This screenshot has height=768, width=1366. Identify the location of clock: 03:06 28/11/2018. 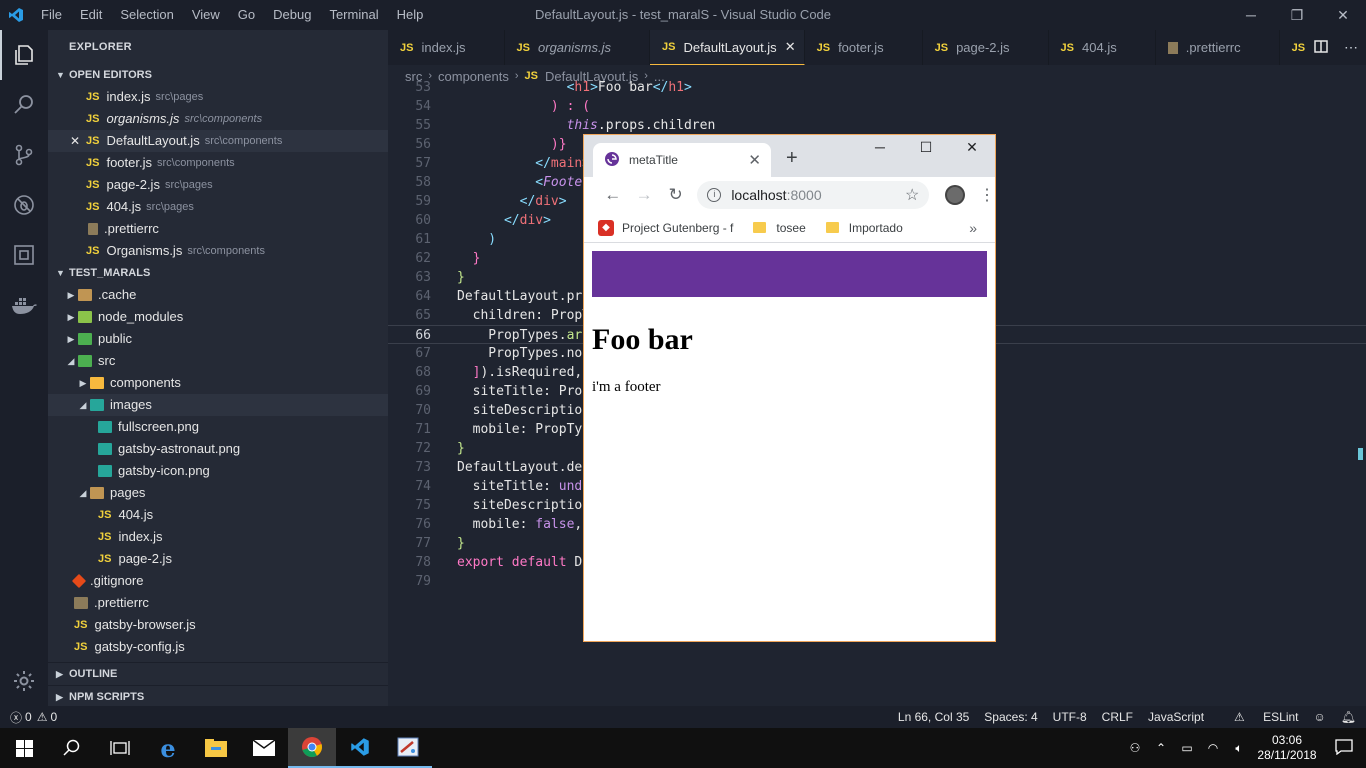
(1287, 748).